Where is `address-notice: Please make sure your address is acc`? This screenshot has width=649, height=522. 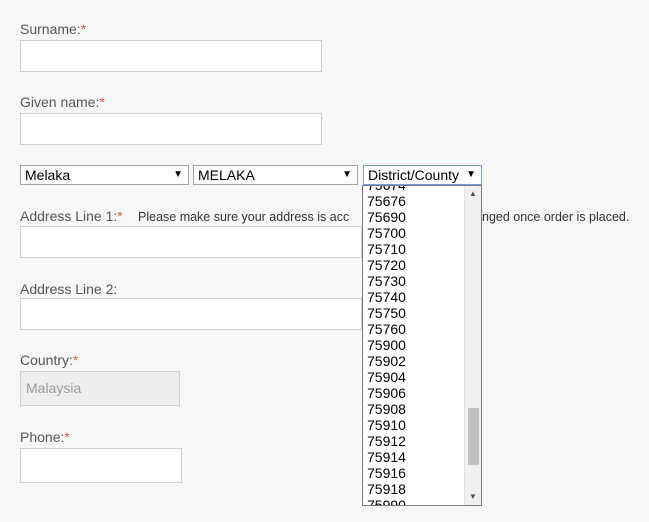
address-notice: Please make sure your address is acc is located at coordinates (244, 217).